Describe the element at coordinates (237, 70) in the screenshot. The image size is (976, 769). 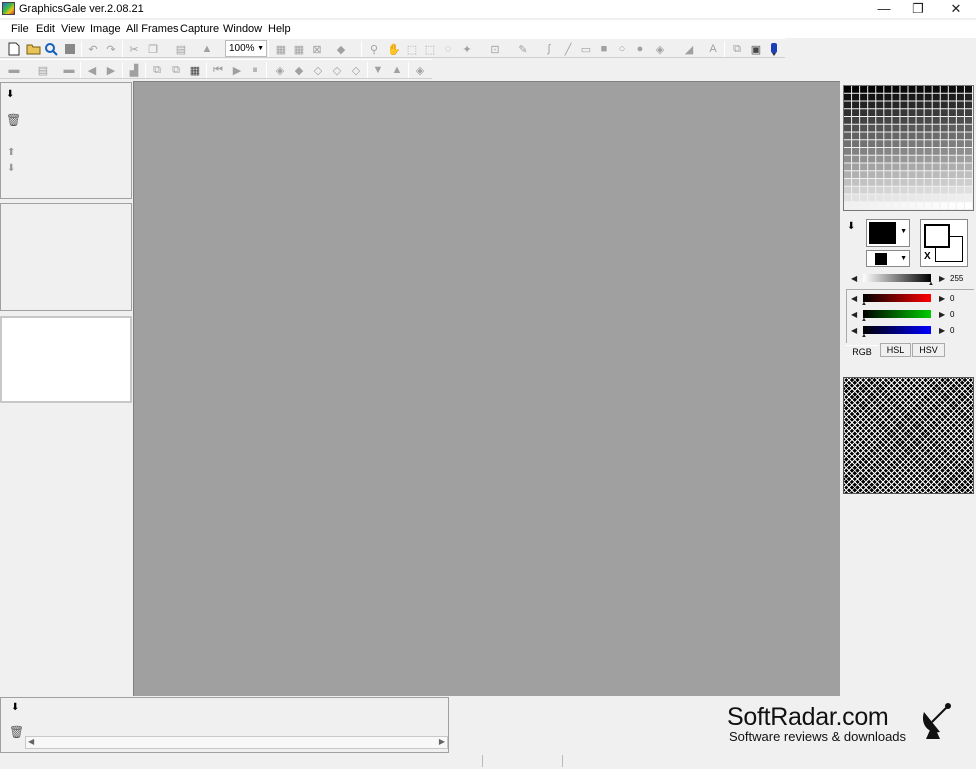
I see `play-icon: ▶` at that location.